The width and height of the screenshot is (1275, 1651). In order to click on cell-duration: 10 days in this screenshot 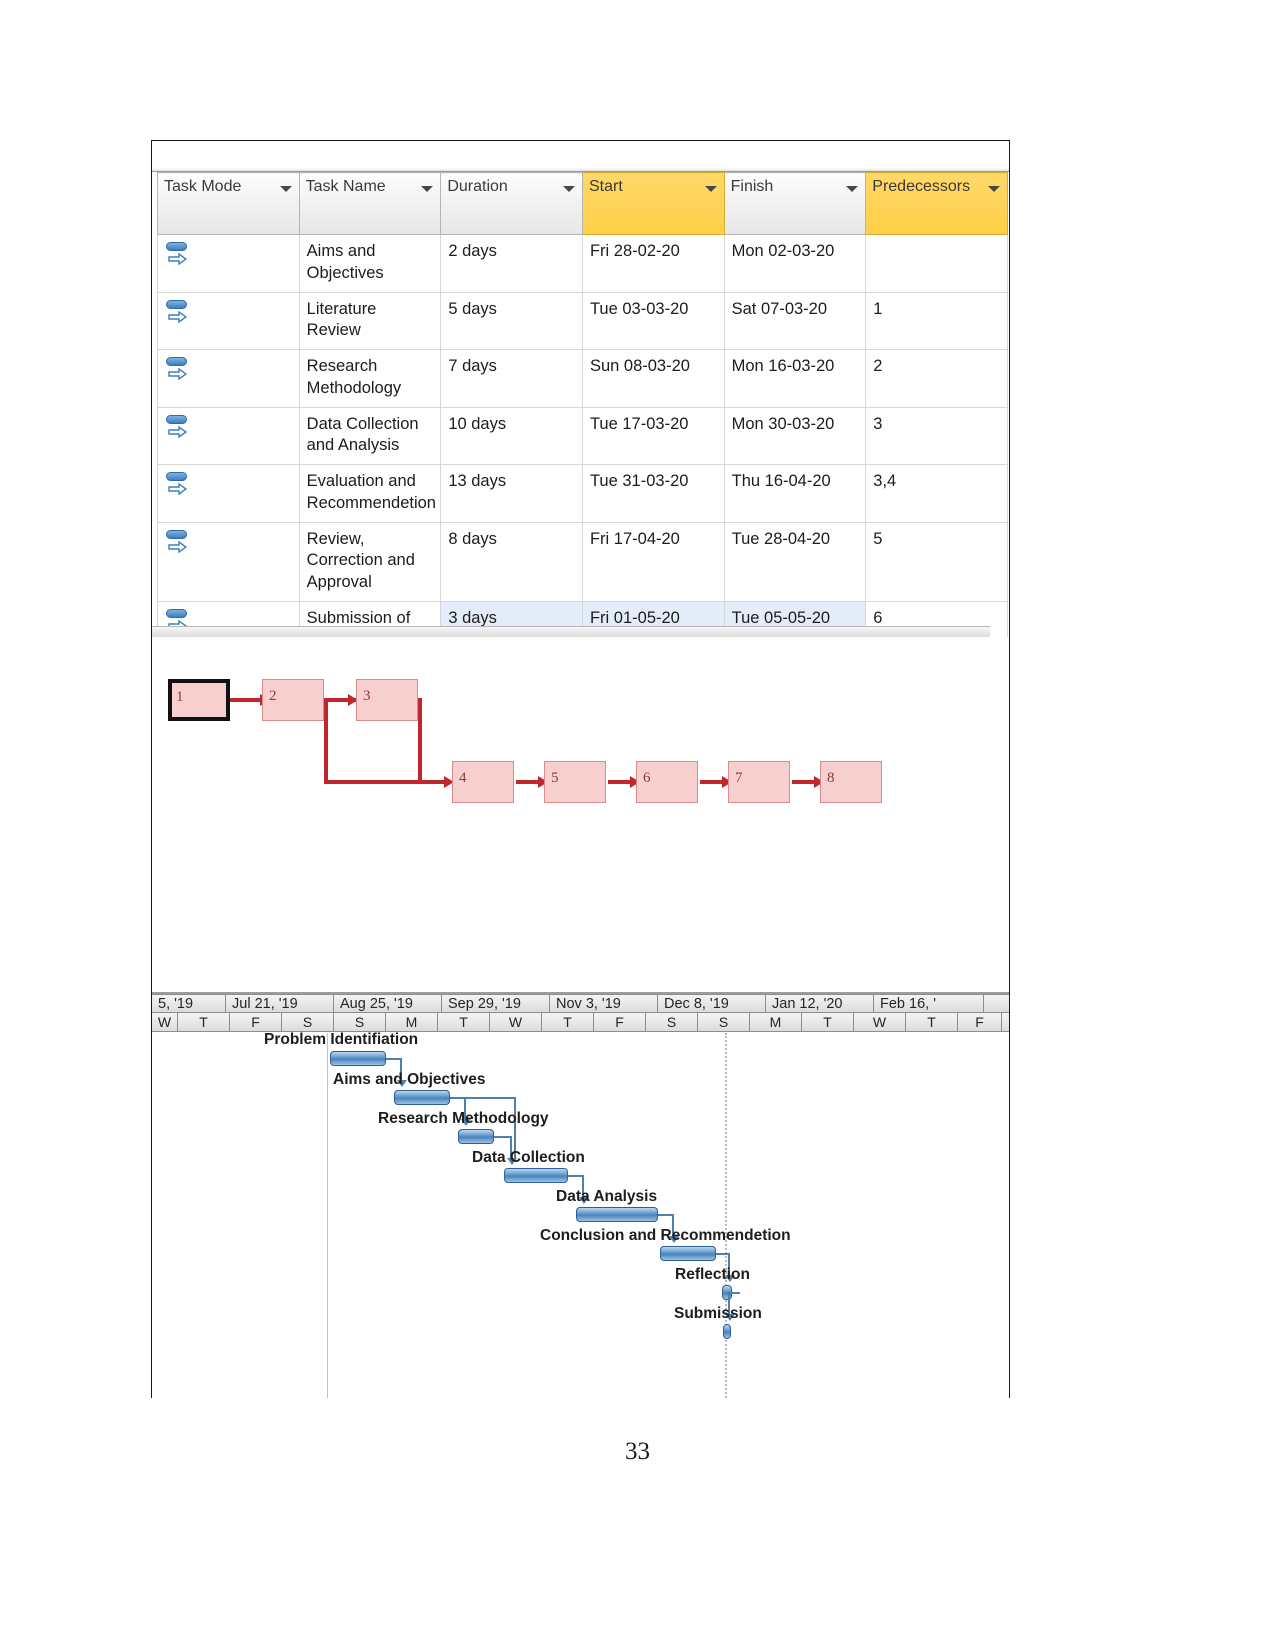, I will do `click(511, 436)`.